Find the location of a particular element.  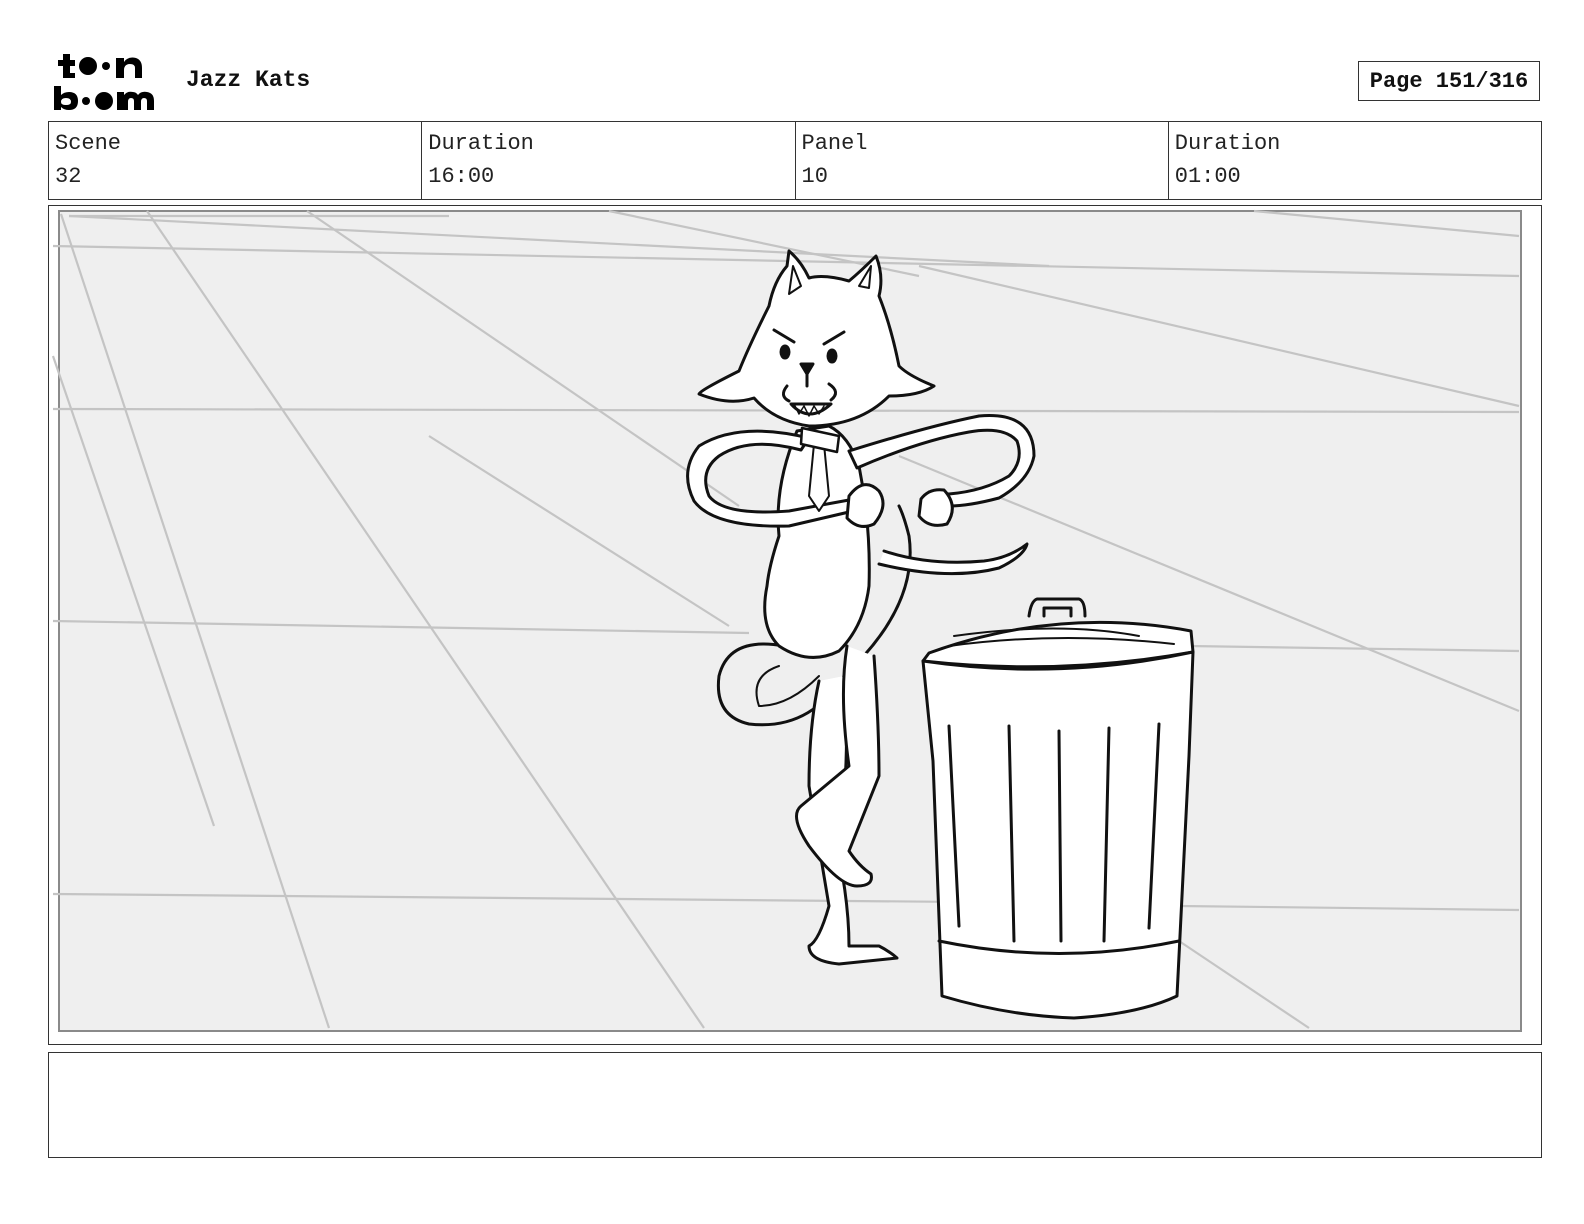

scene-value: 32 is located at coordinates (68, 176).